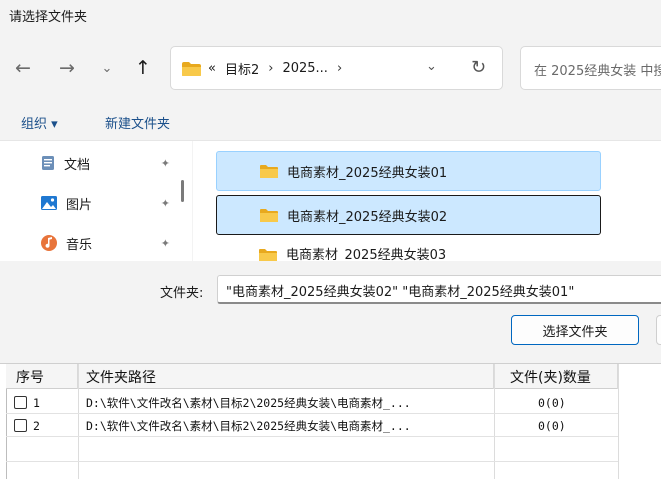 The height and width of the screenshot is (479, 661). Describe the element at coordinates (330, 122) in the screenshot. I see `command-bar: 组织 ▾ 新建文件夹` at that location.